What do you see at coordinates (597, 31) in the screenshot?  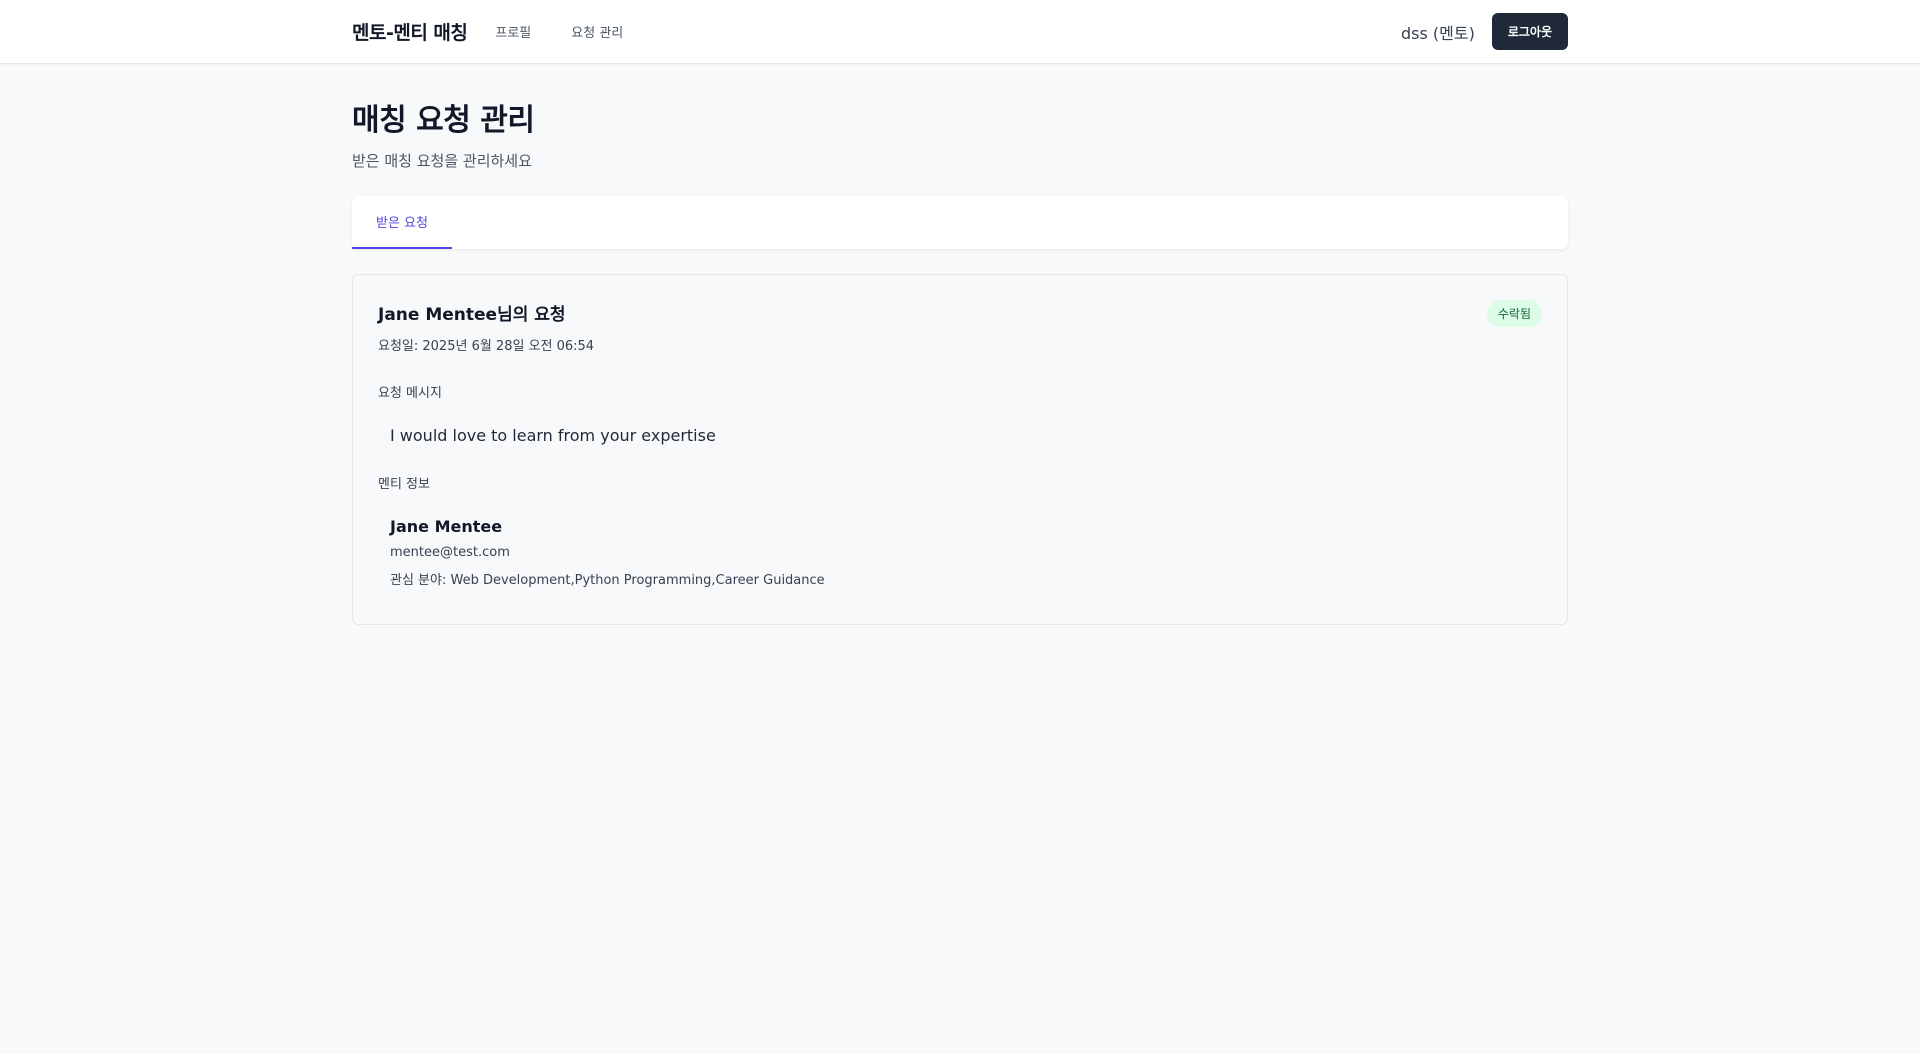 I see `nav-link-request-management: 요청 관리` at bounding box center [597, 31].